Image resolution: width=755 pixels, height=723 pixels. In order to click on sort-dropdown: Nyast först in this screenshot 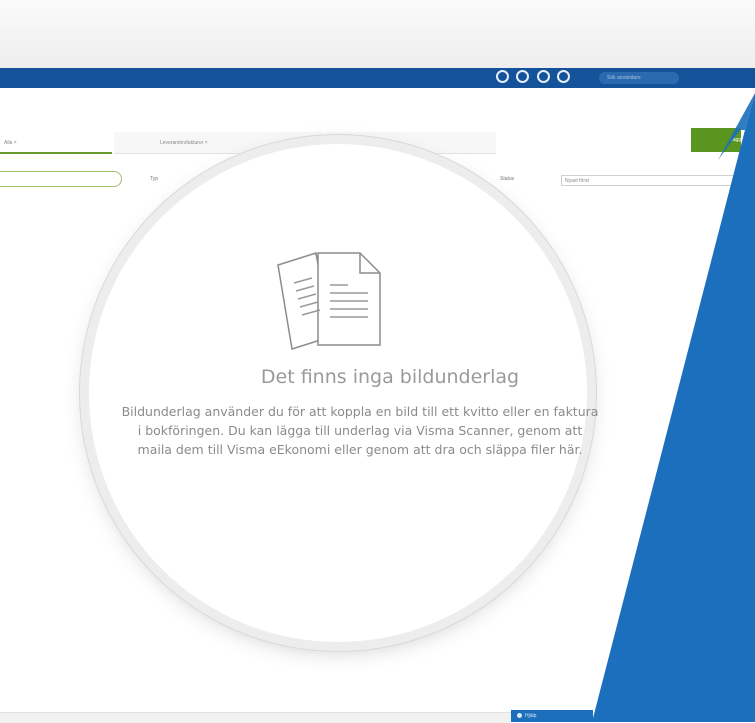, I will do `click(648, 180)`.